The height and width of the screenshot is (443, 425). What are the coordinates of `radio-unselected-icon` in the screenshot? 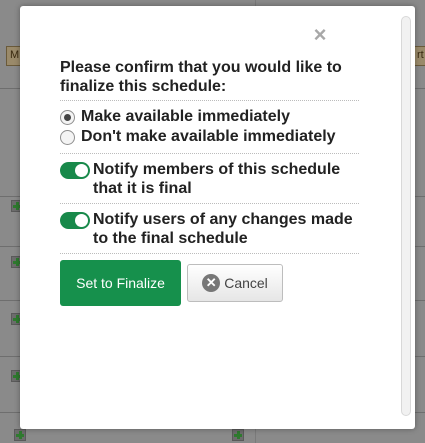 It's located at (67, 137).